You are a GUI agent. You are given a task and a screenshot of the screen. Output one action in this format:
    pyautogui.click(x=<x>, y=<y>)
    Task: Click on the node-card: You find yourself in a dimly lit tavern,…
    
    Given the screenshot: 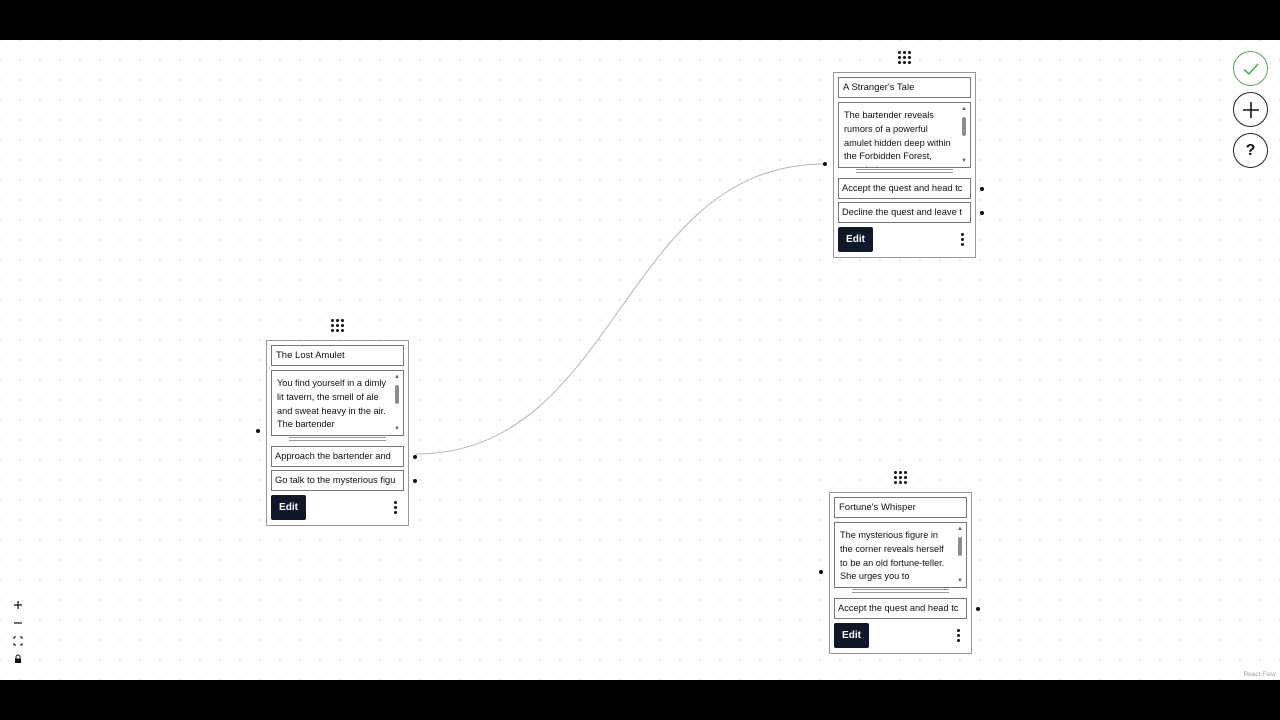 What is the action you would take?
    pyautogui.click(x=341, y=433)
    